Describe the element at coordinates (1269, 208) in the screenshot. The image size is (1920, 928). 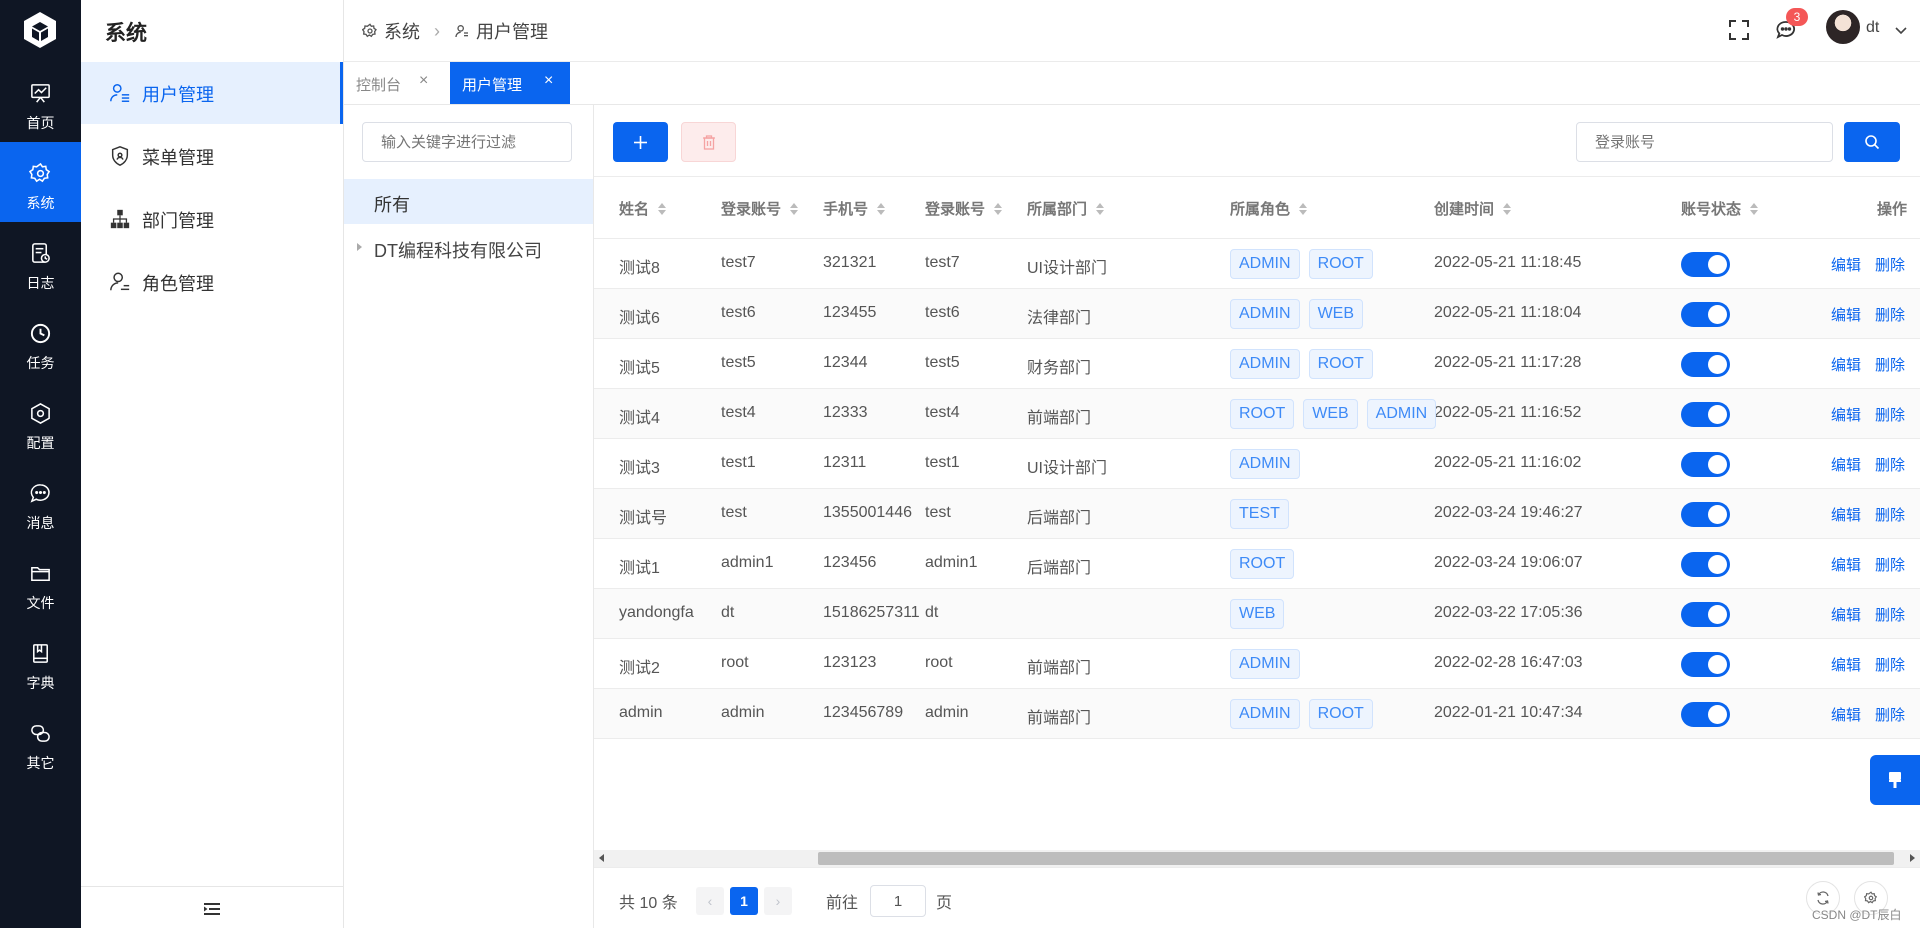
I see `column-header-roles: 所属角色` at that location.